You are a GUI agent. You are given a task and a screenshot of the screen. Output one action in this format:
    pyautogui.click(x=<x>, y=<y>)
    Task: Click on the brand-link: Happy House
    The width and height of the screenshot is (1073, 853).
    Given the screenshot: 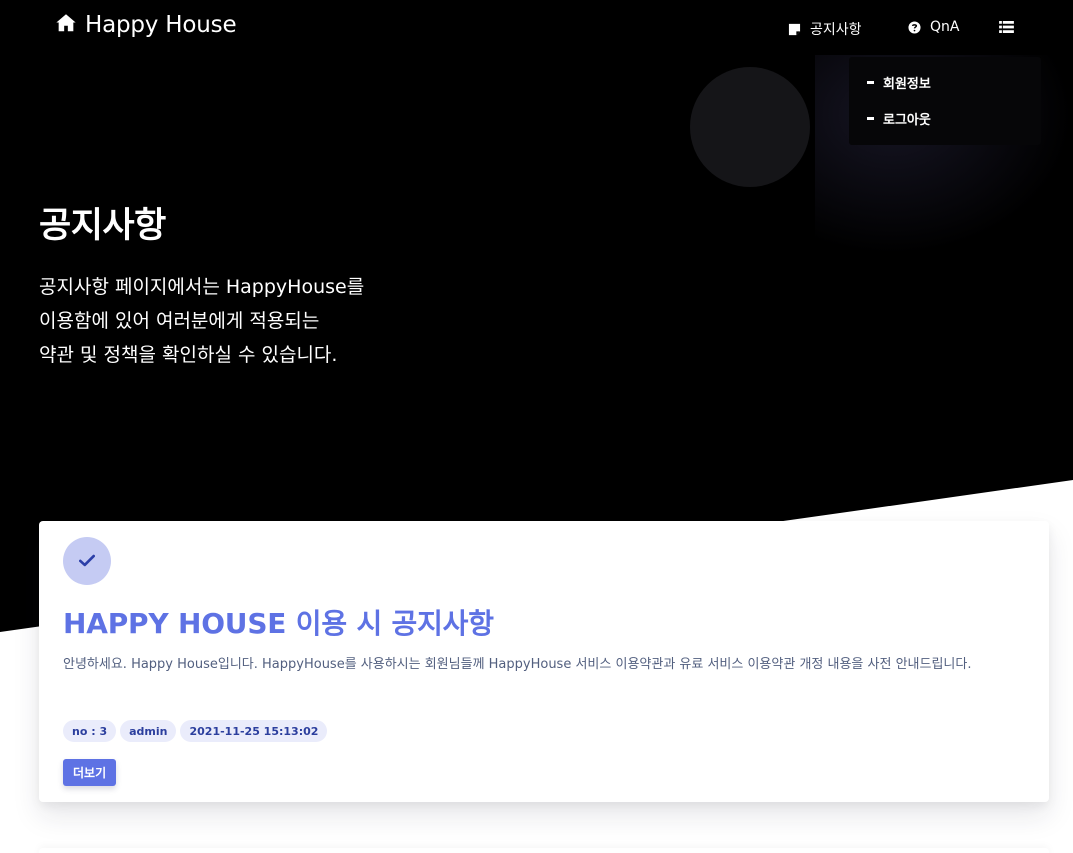 What is the action you would take?
    pyautogui.click(x=146, y=25)
    